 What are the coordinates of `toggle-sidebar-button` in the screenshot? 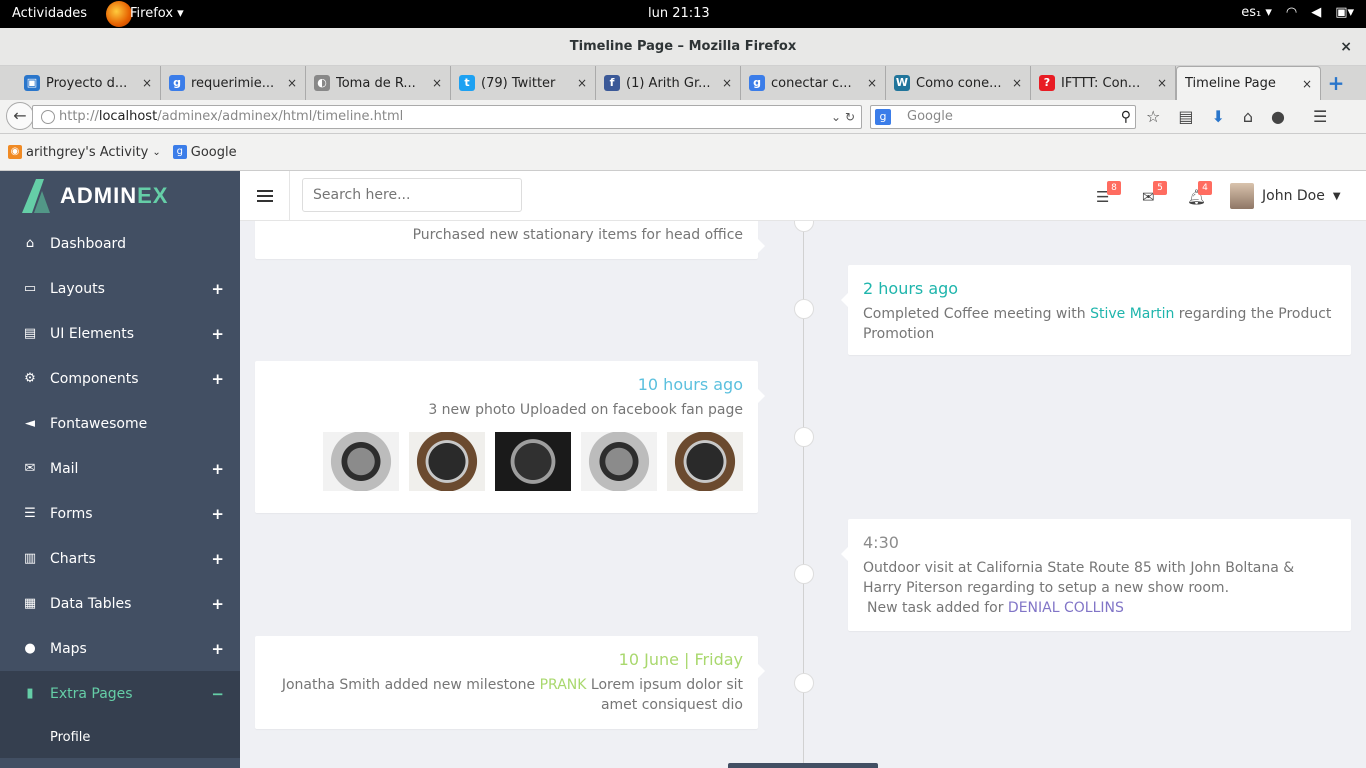 It's located at (265, 196).